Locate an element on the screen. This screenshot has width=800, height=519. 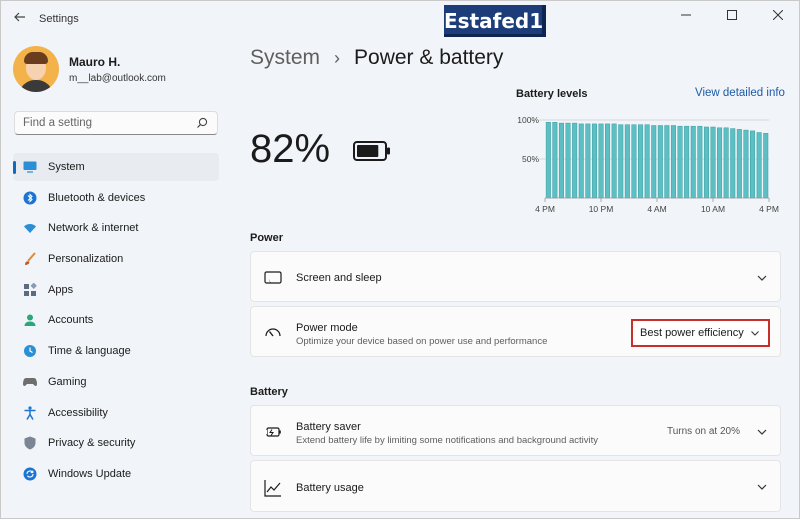
sidebar-item-accounts: Accounts is located at coordinates (116, 320).